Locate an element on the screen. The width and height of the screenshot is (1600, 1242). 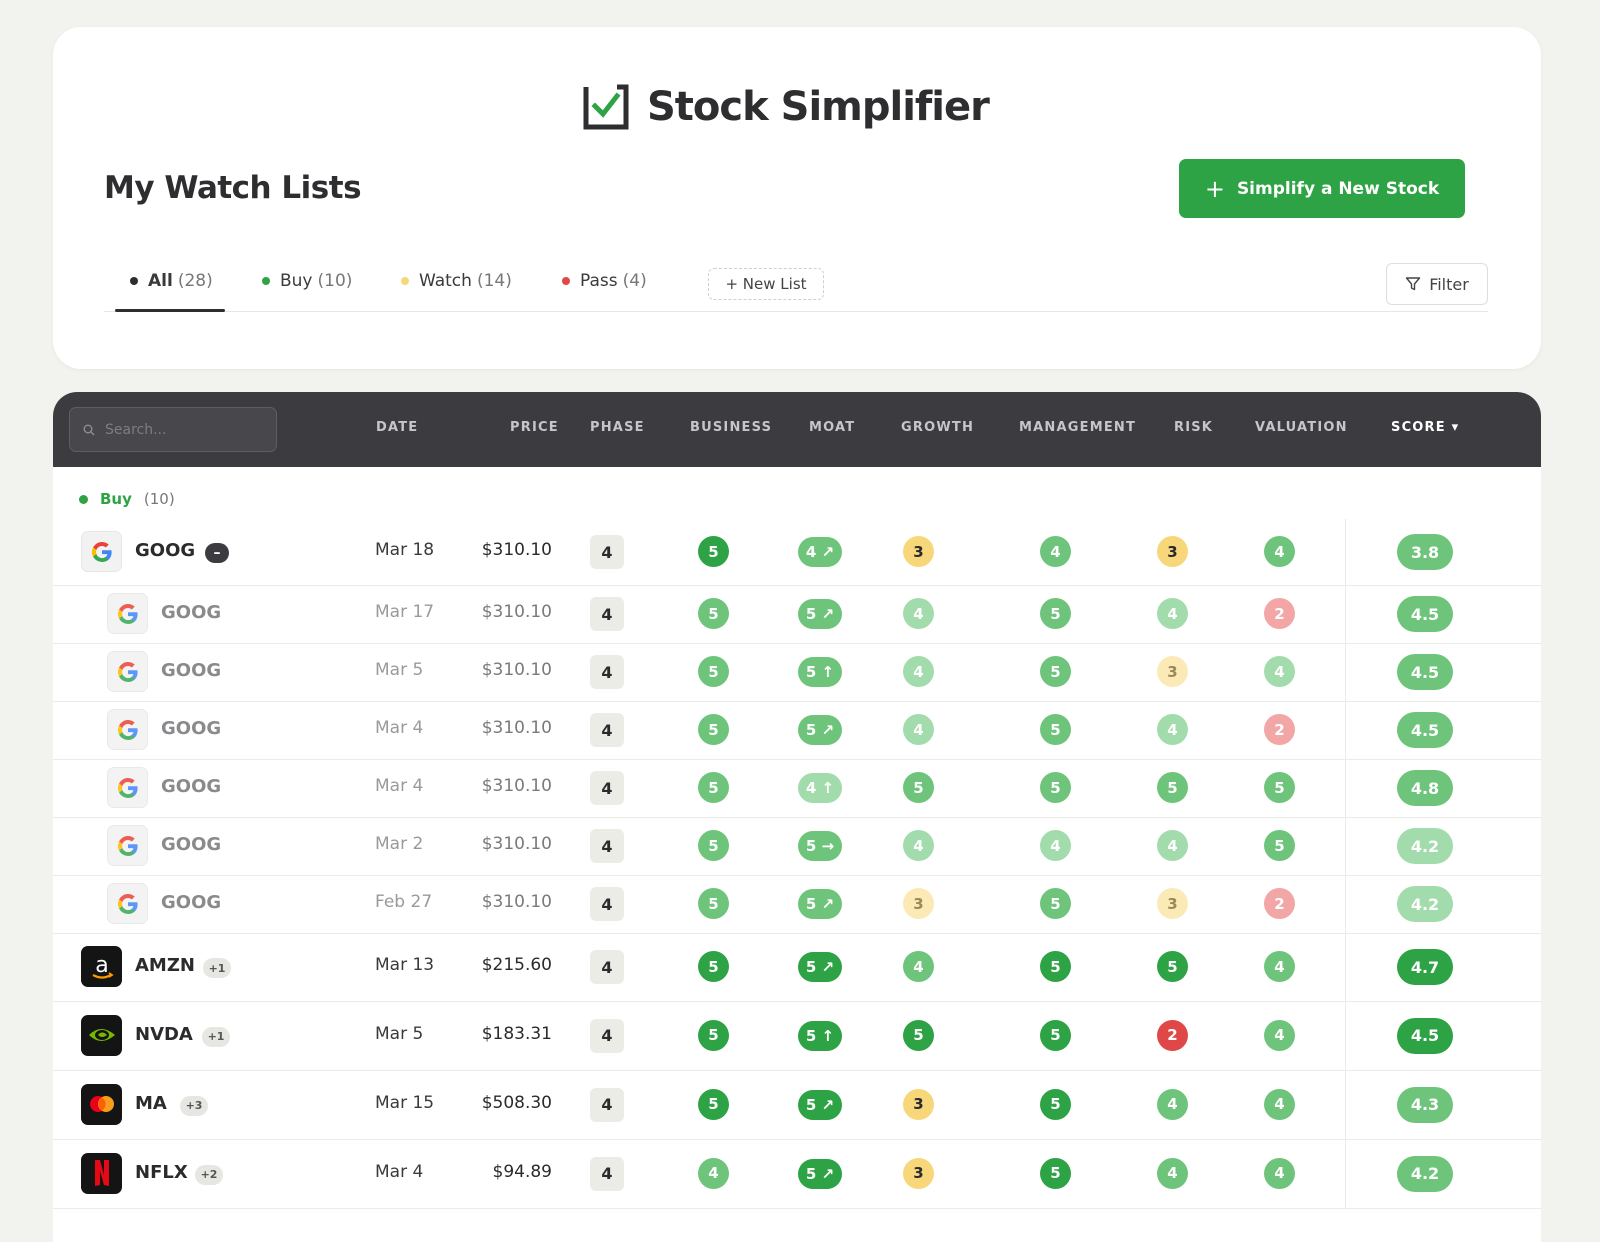
column-header-growth: GROWTH is located at coordinates (937, 427).